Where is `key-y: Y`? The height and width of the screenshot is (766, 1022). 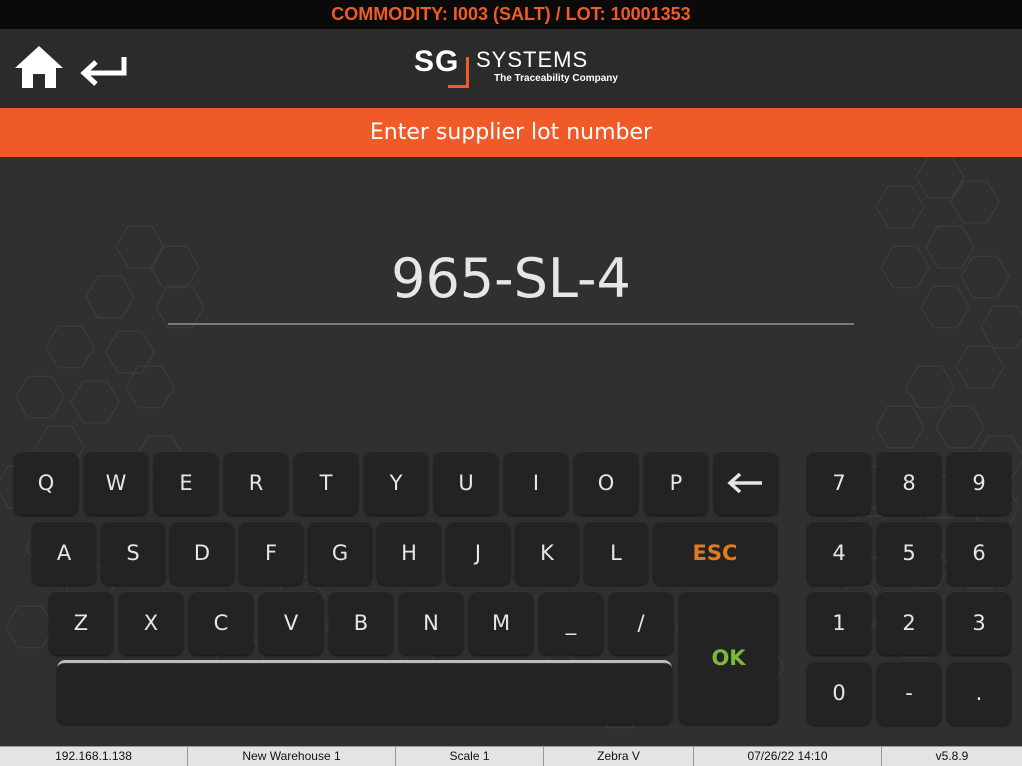 key-y: Y is located at coordinates (396, 483).